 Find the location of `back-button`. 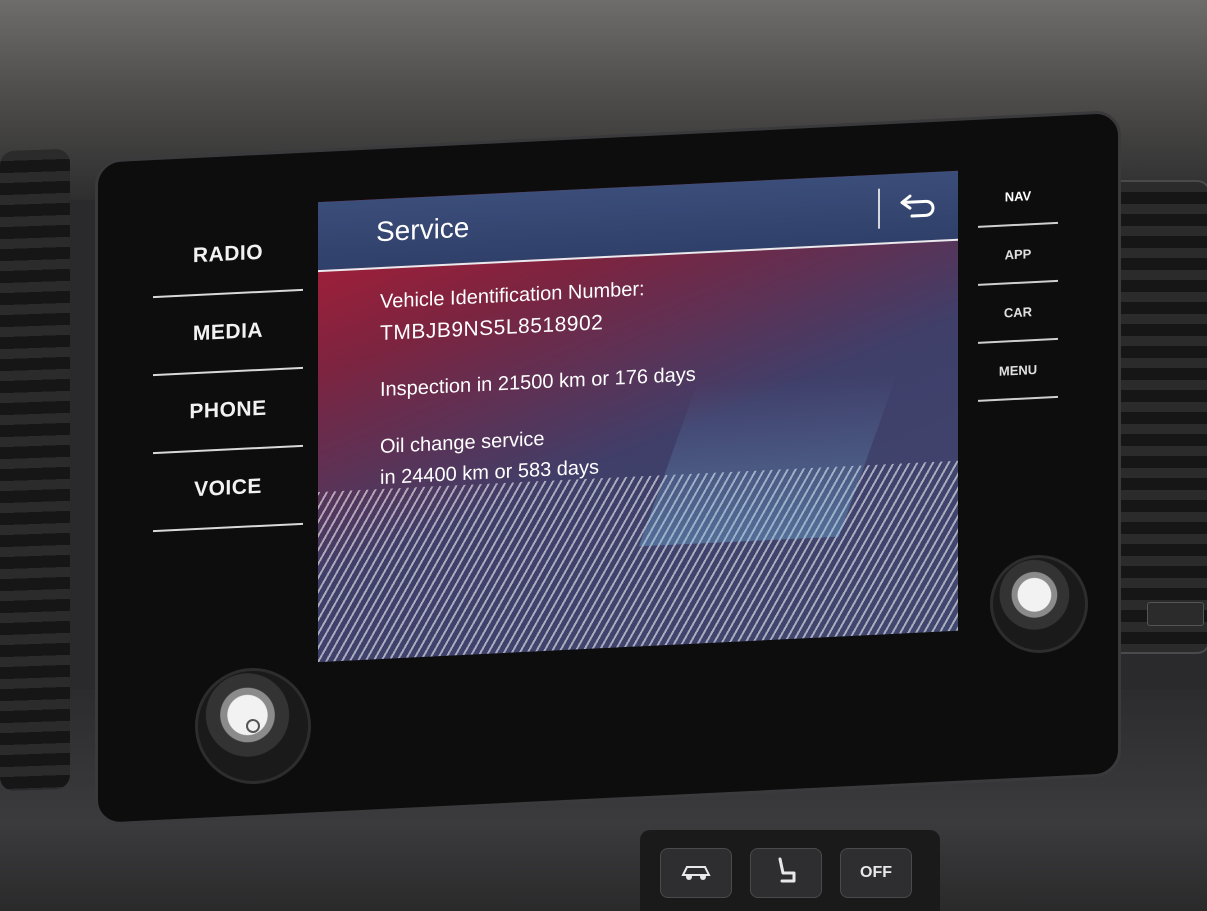

back-button is located at coordinates (918, 206).